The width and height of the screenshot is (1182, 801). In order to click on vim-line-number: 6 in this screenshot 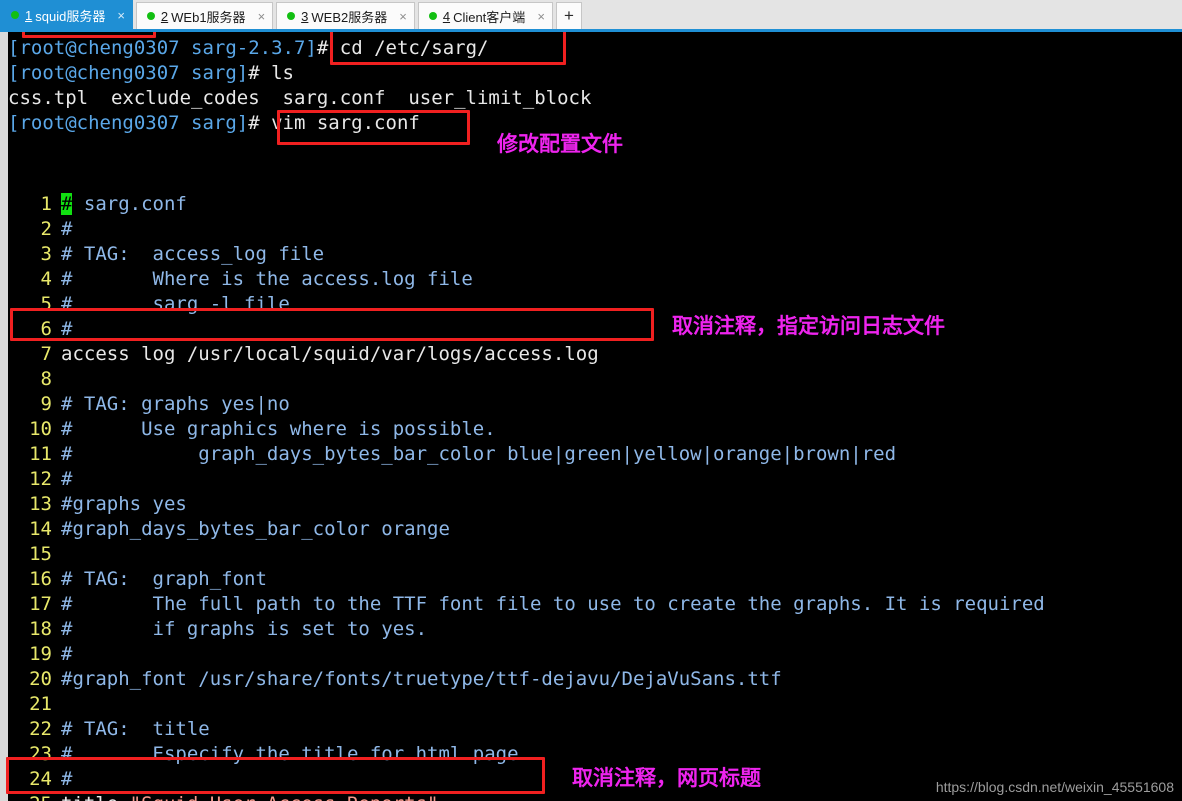, I will do `click(46, 329)`.